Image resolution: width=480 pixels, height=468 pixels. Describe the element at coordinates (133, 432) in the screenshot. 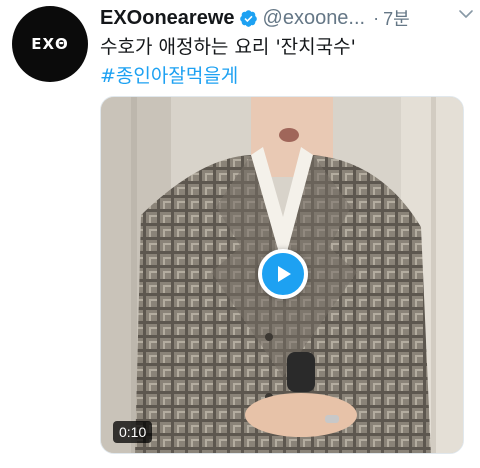

I see `video-duration: 0:10` at that location.